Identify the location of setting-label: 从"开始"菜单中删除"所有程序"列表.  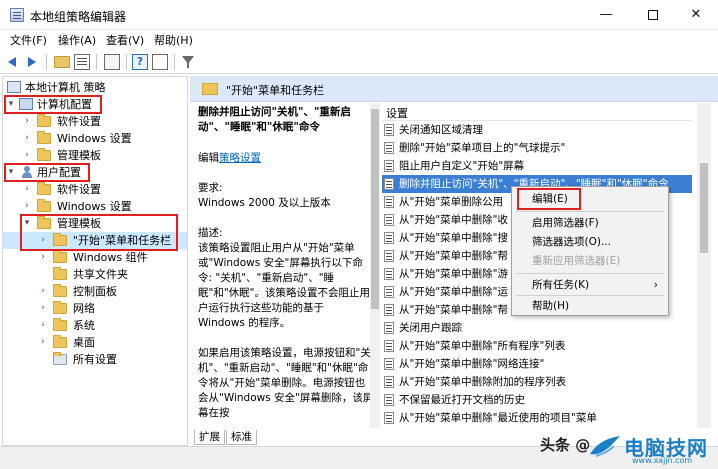
(482, 346).